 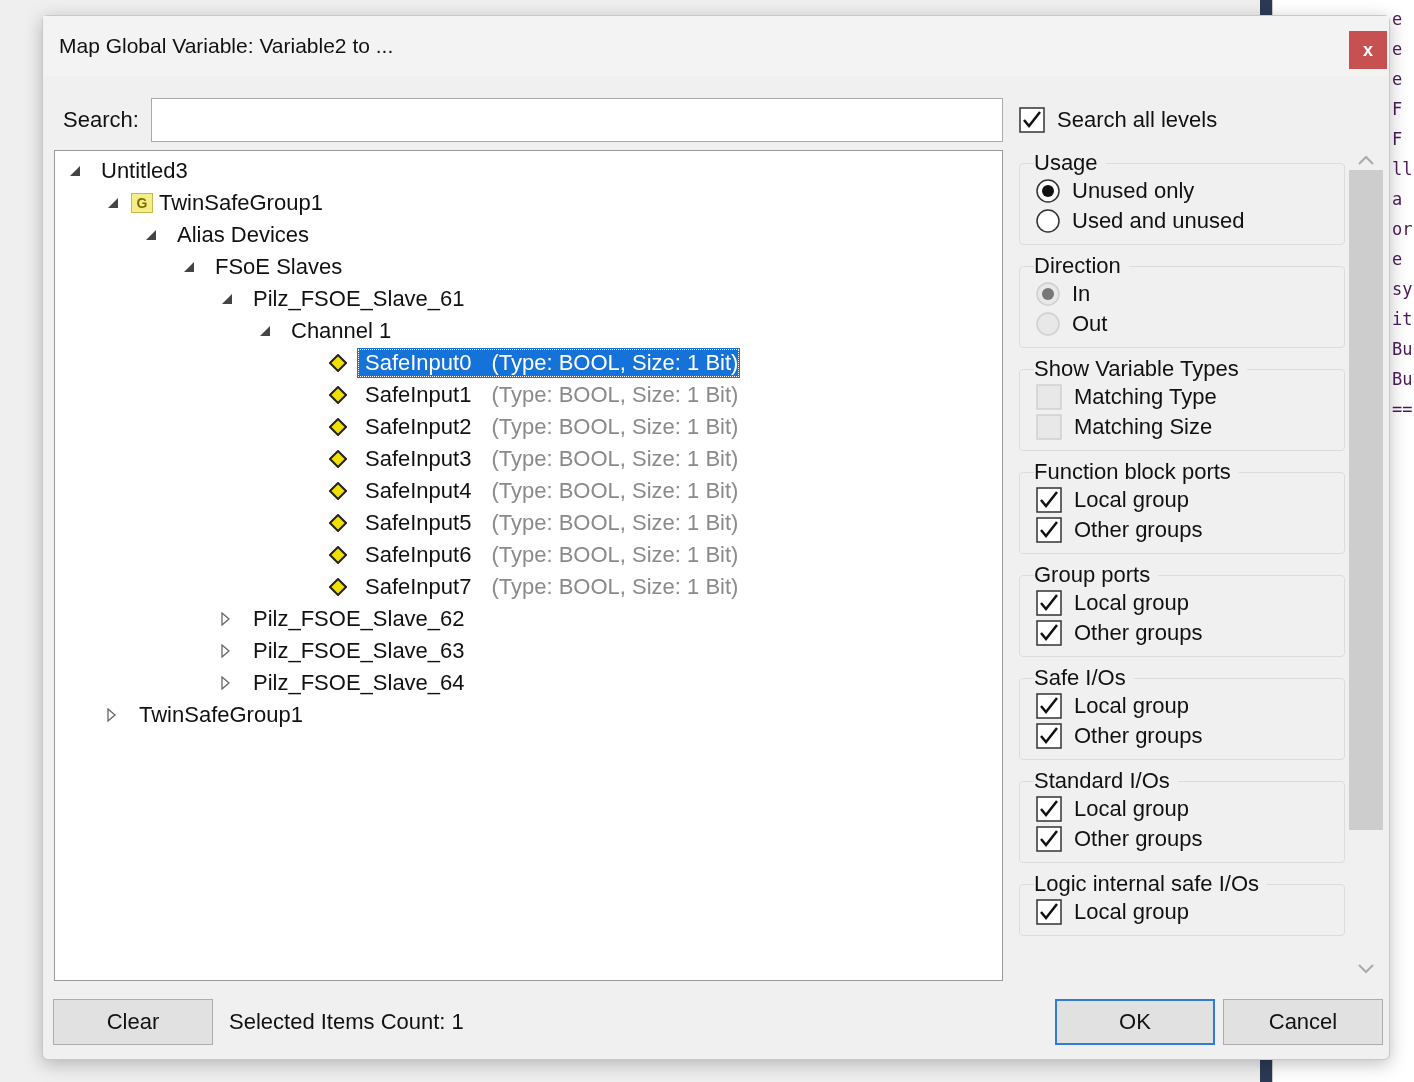 What do you see at coordinates (1081, 294) in the screenshot?
I see `option-label: In` at bounding box center [1081, 294].